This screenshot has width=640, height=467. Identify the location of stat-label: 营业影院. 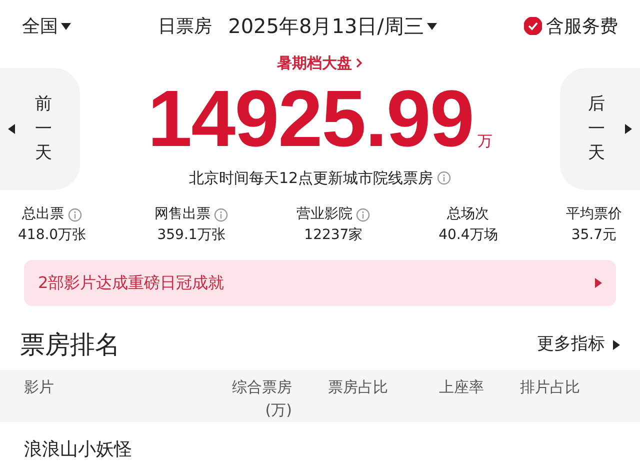
(324, 214).